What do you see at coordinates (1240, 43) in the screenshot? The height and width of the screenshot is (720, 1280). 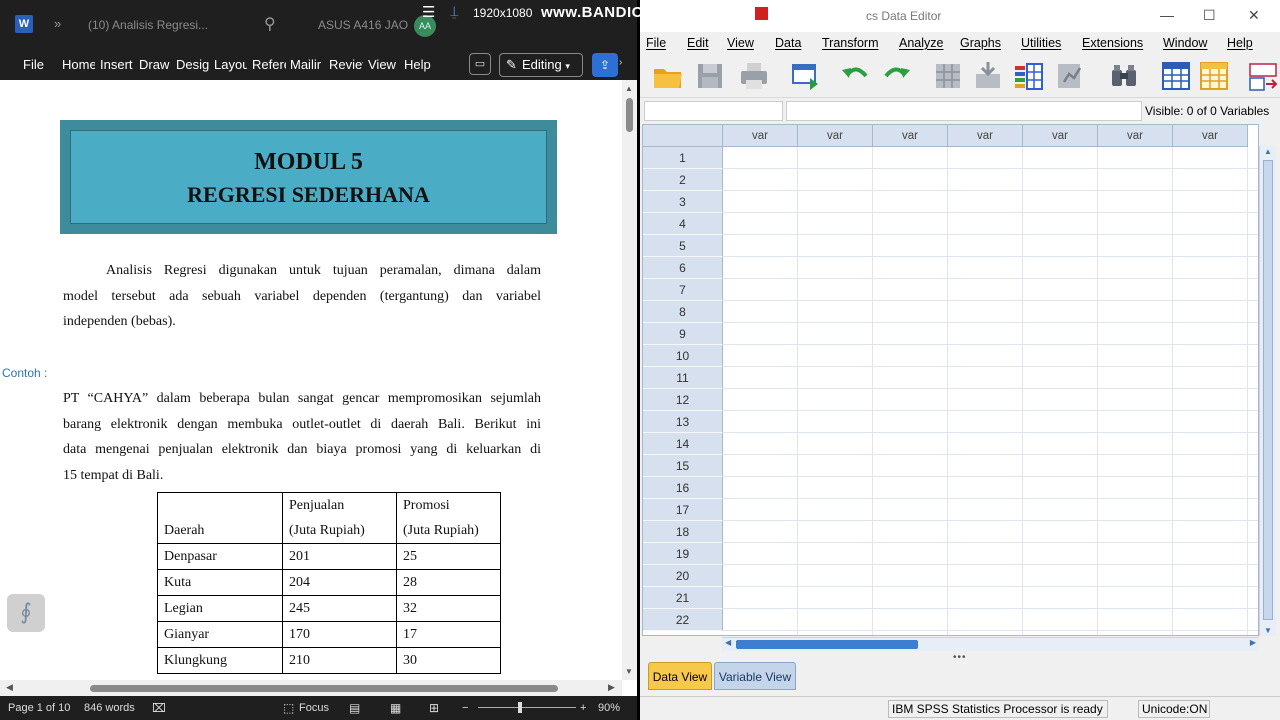 I see `menu-help: Help` at bounding box center [1240, 43].